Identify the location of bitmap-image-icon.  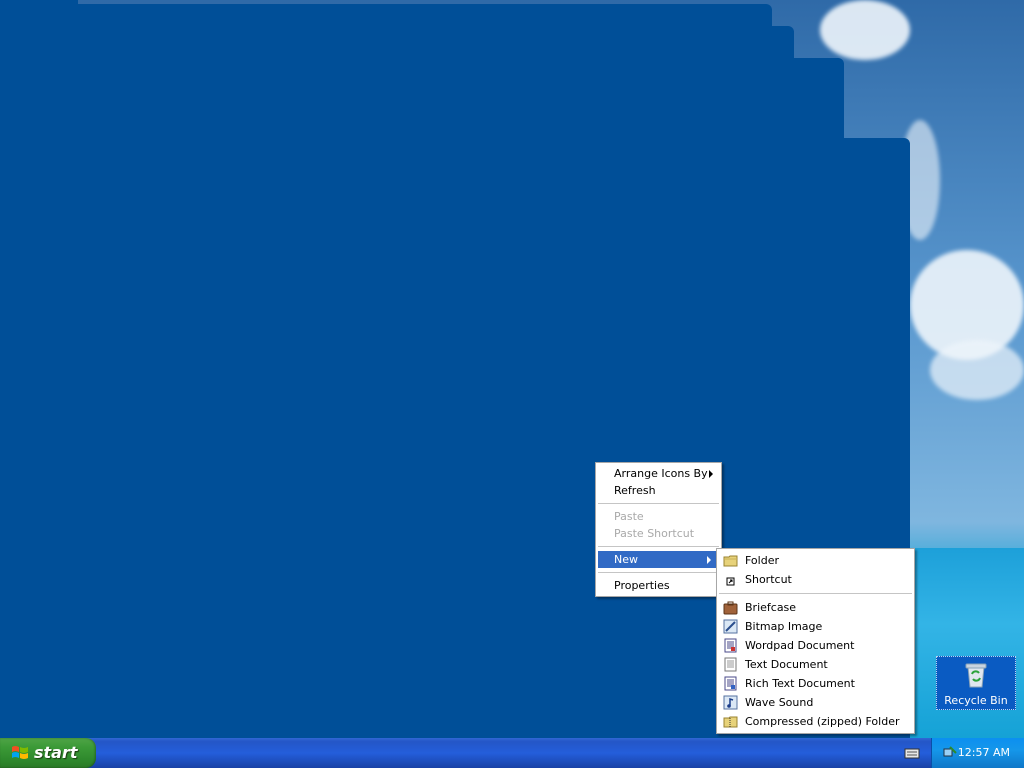
(730, 626).